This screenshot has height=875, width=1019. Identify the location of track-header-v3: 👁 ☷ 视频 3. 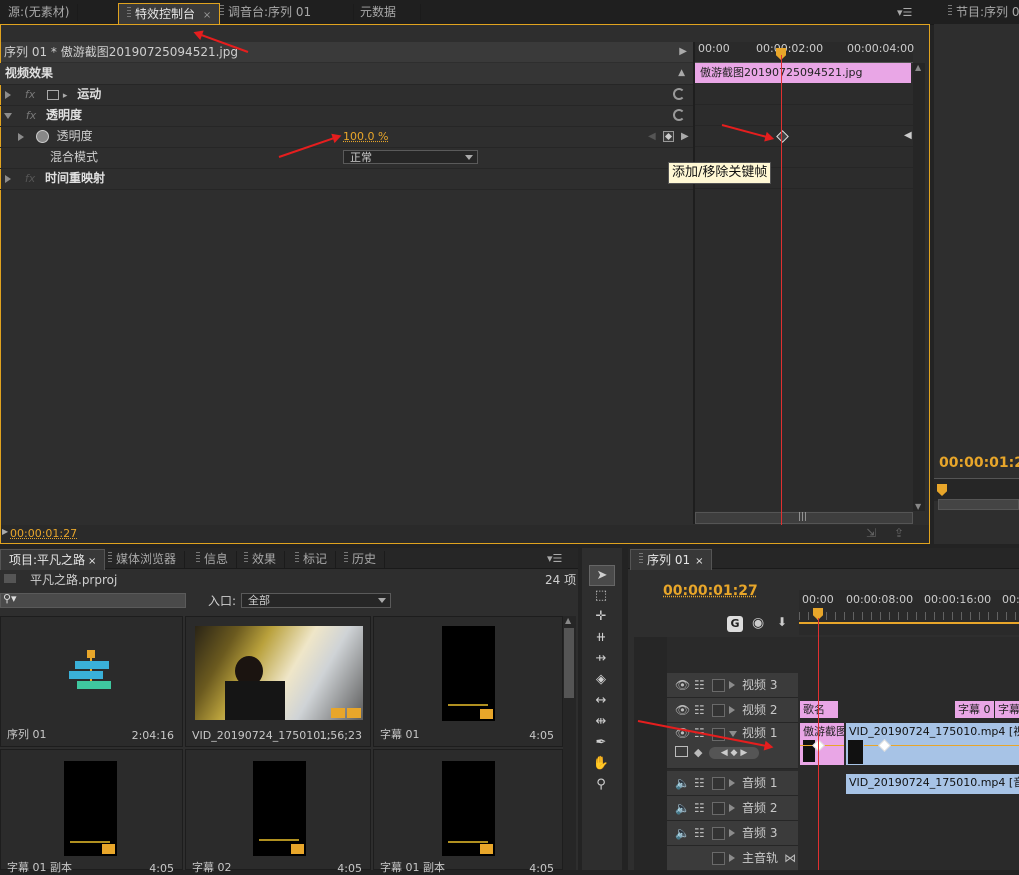
(732, 685).